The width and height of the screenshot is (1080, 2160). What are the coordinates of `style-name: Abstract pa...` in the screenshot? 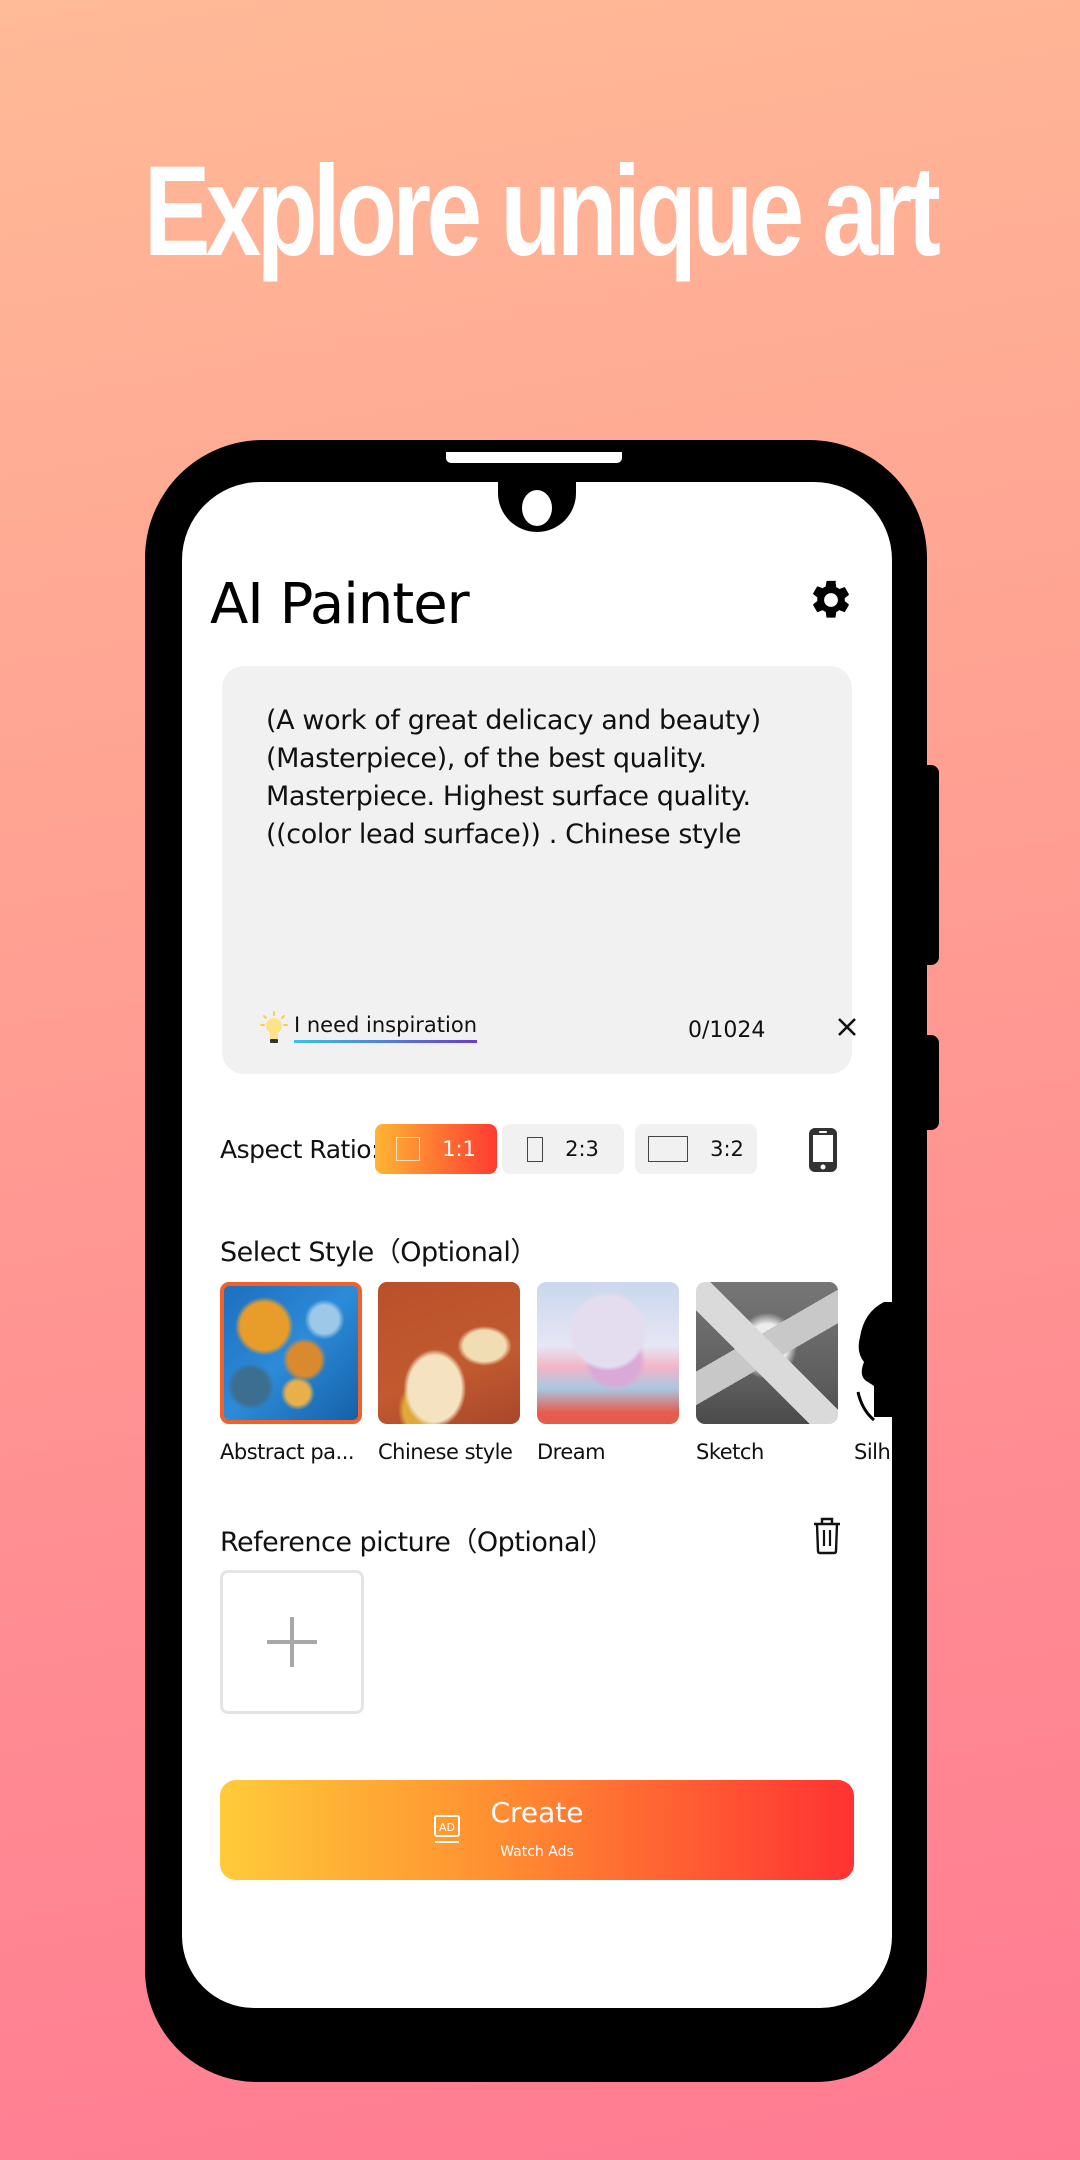 It's located at (287, 1452).